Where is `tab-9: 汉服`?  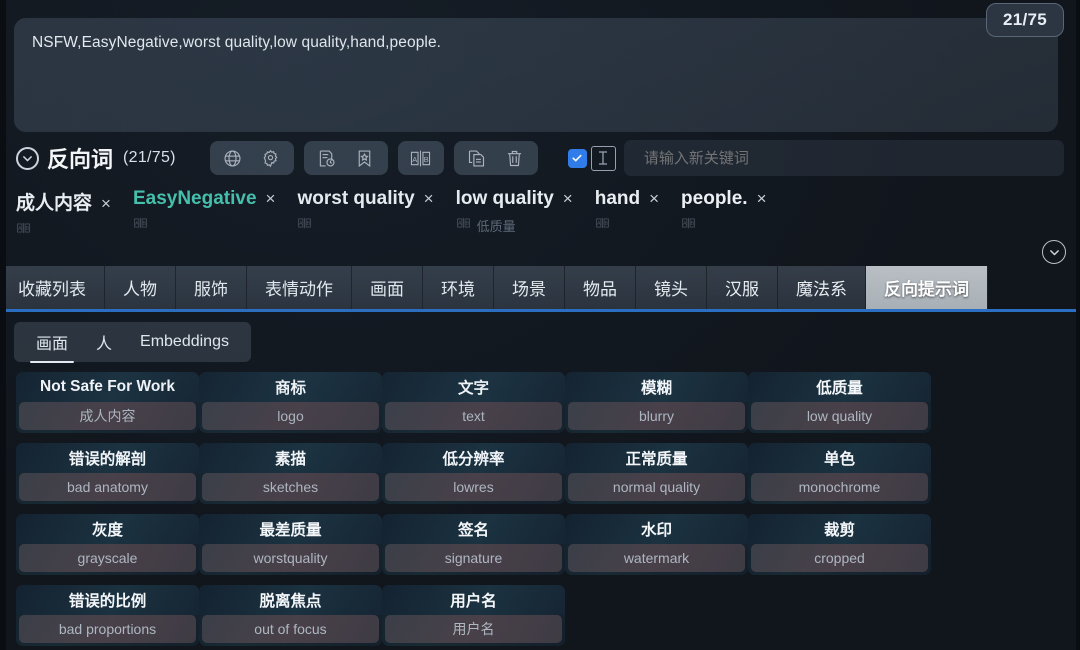
tab-9: 汉服 is located at coordinates (742, 287).